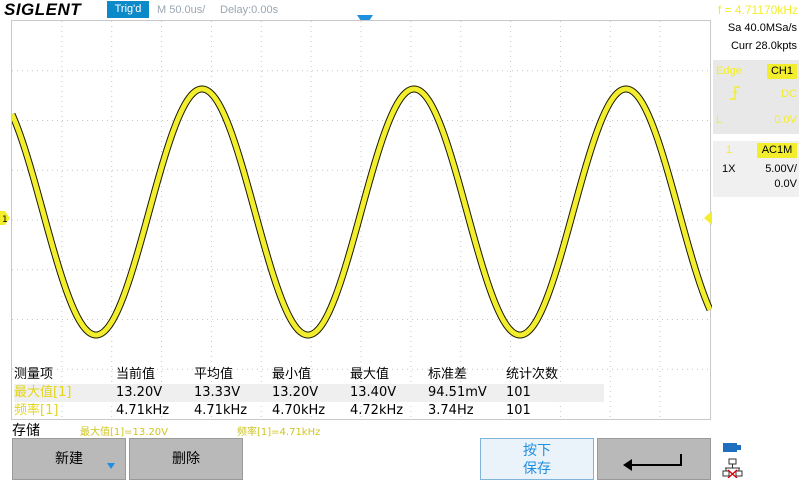 The height and width of the screenshot is (480, 800). I want to click on return-arrow-icon, so click(652, 462).